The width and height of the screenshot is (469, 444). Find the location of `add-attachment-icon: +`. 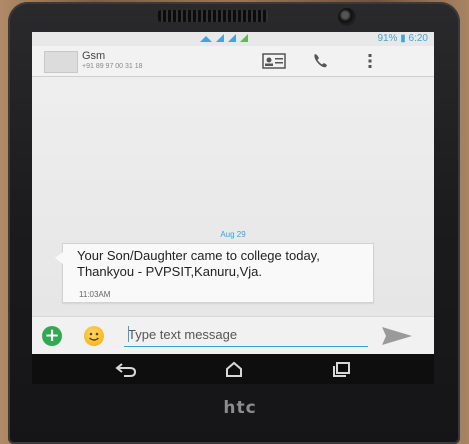

add-attachment-icon: + is located at coordinates (52, 336).